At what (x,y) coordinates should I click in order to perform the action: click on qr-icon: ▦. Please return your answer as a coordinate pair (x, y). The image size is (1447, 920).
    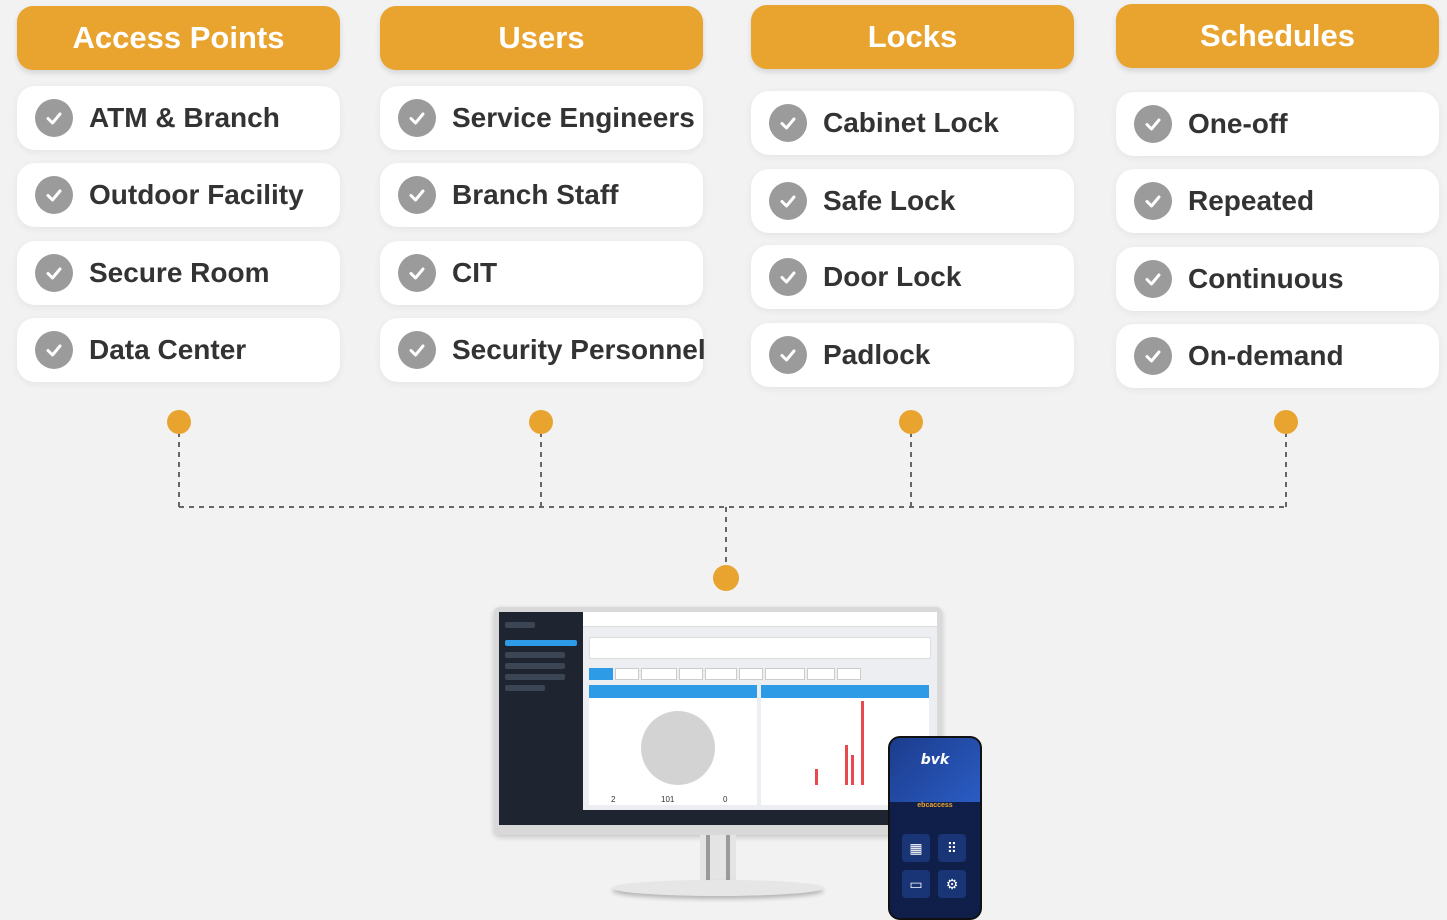
    Looking at the image, I should click on (916, 848).